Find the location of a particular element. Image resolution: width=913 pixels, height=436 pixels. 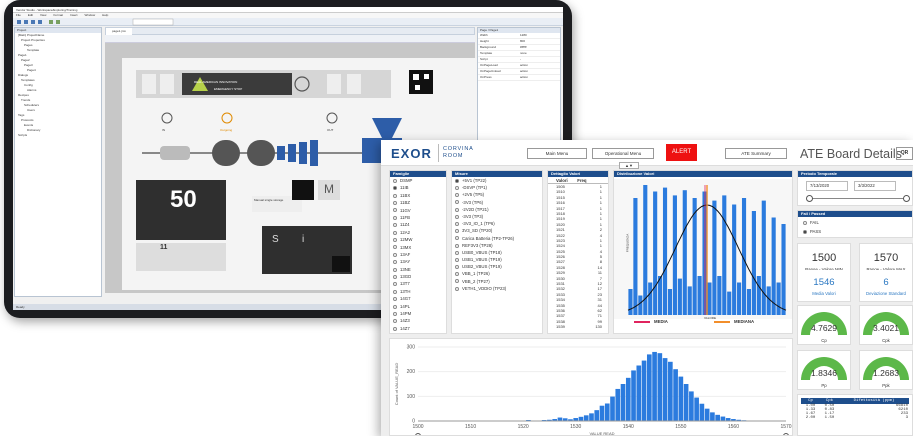

misura-option: -3V3 (TP6) is located at coordinates (497, 202).